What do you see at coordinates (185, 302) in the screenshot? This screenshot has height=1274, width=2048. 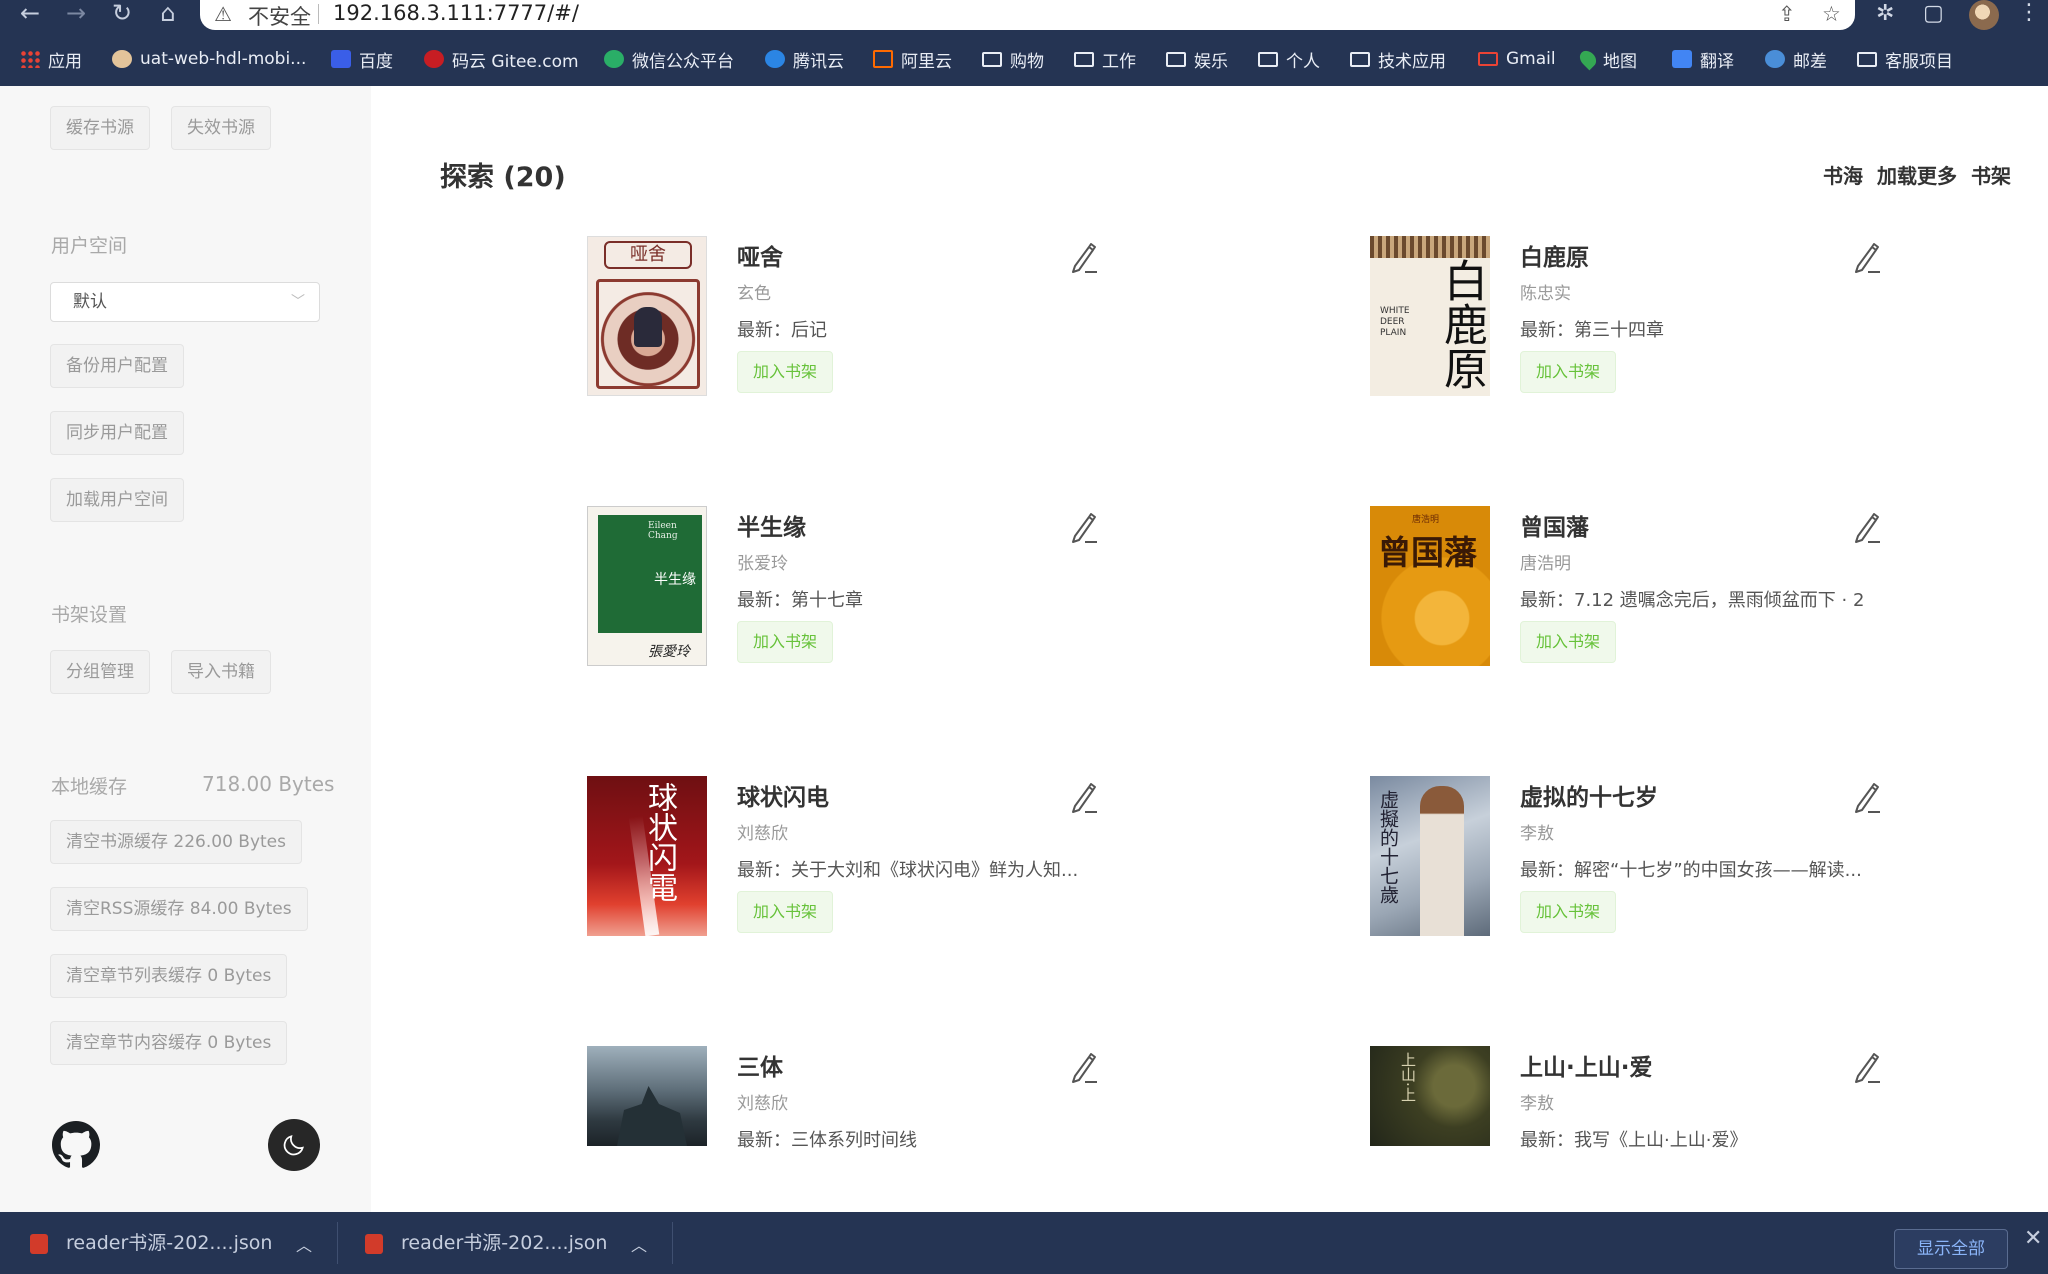 I see `user-space-select: 默认 ﹀` at bounding box center [185, 302].